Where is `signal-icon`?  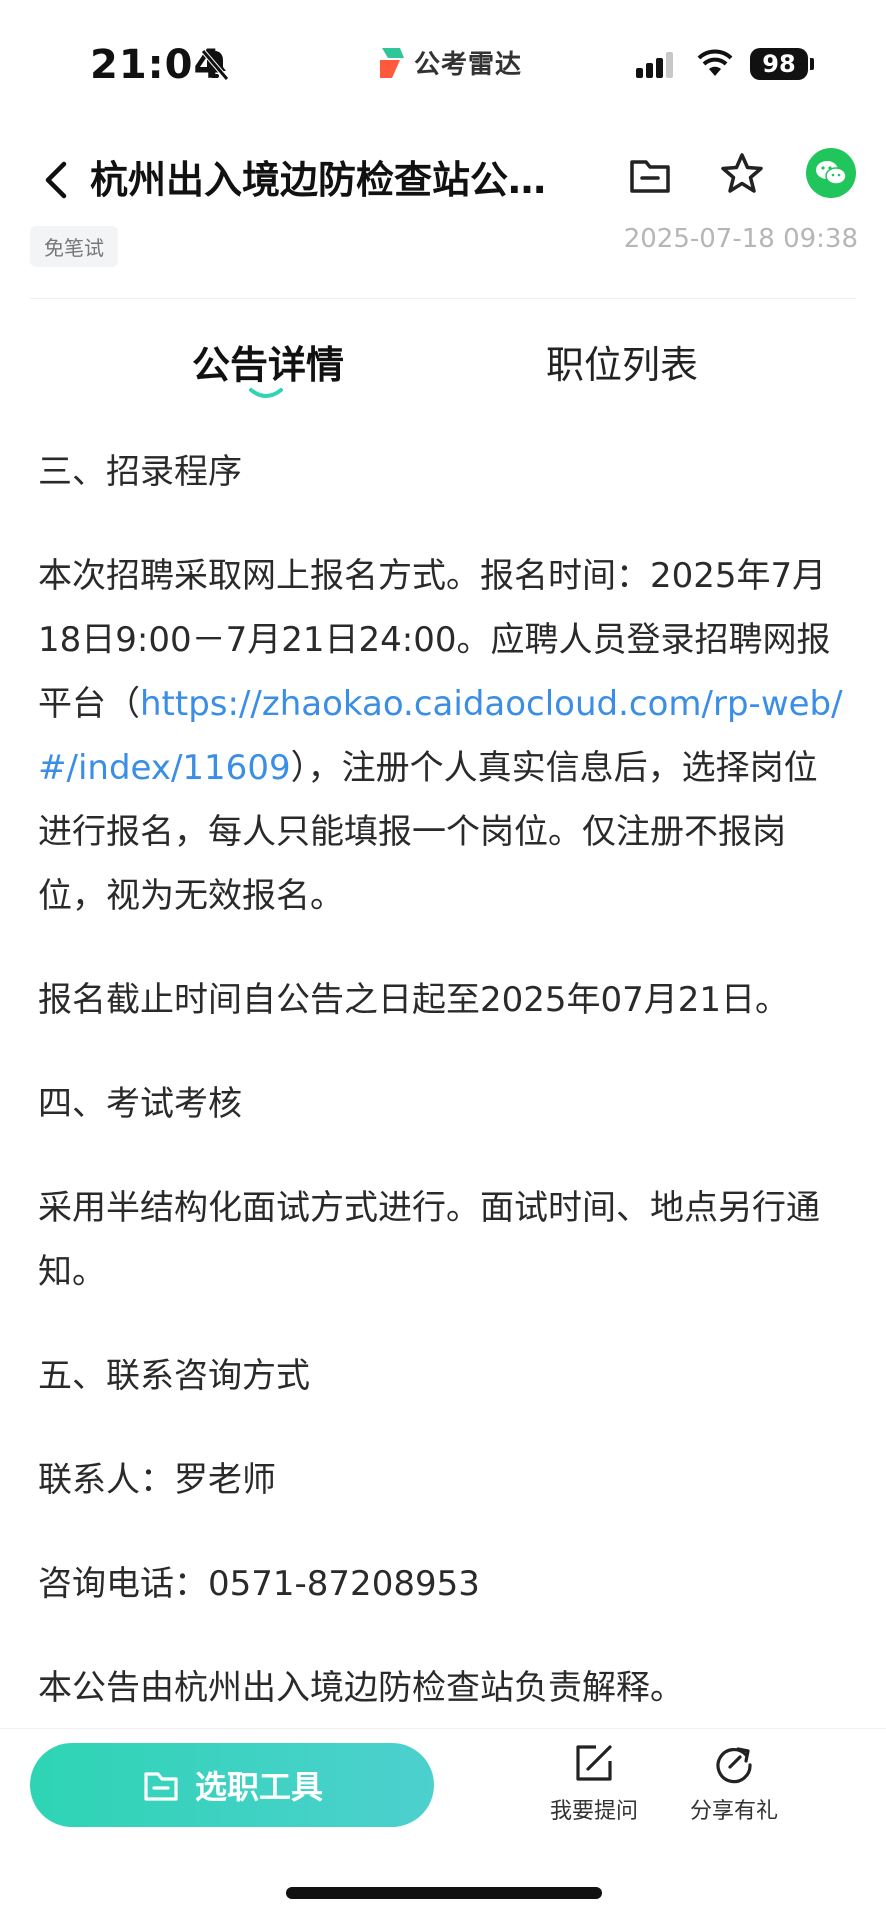 signal-icon is located at coordinates (656, 67).